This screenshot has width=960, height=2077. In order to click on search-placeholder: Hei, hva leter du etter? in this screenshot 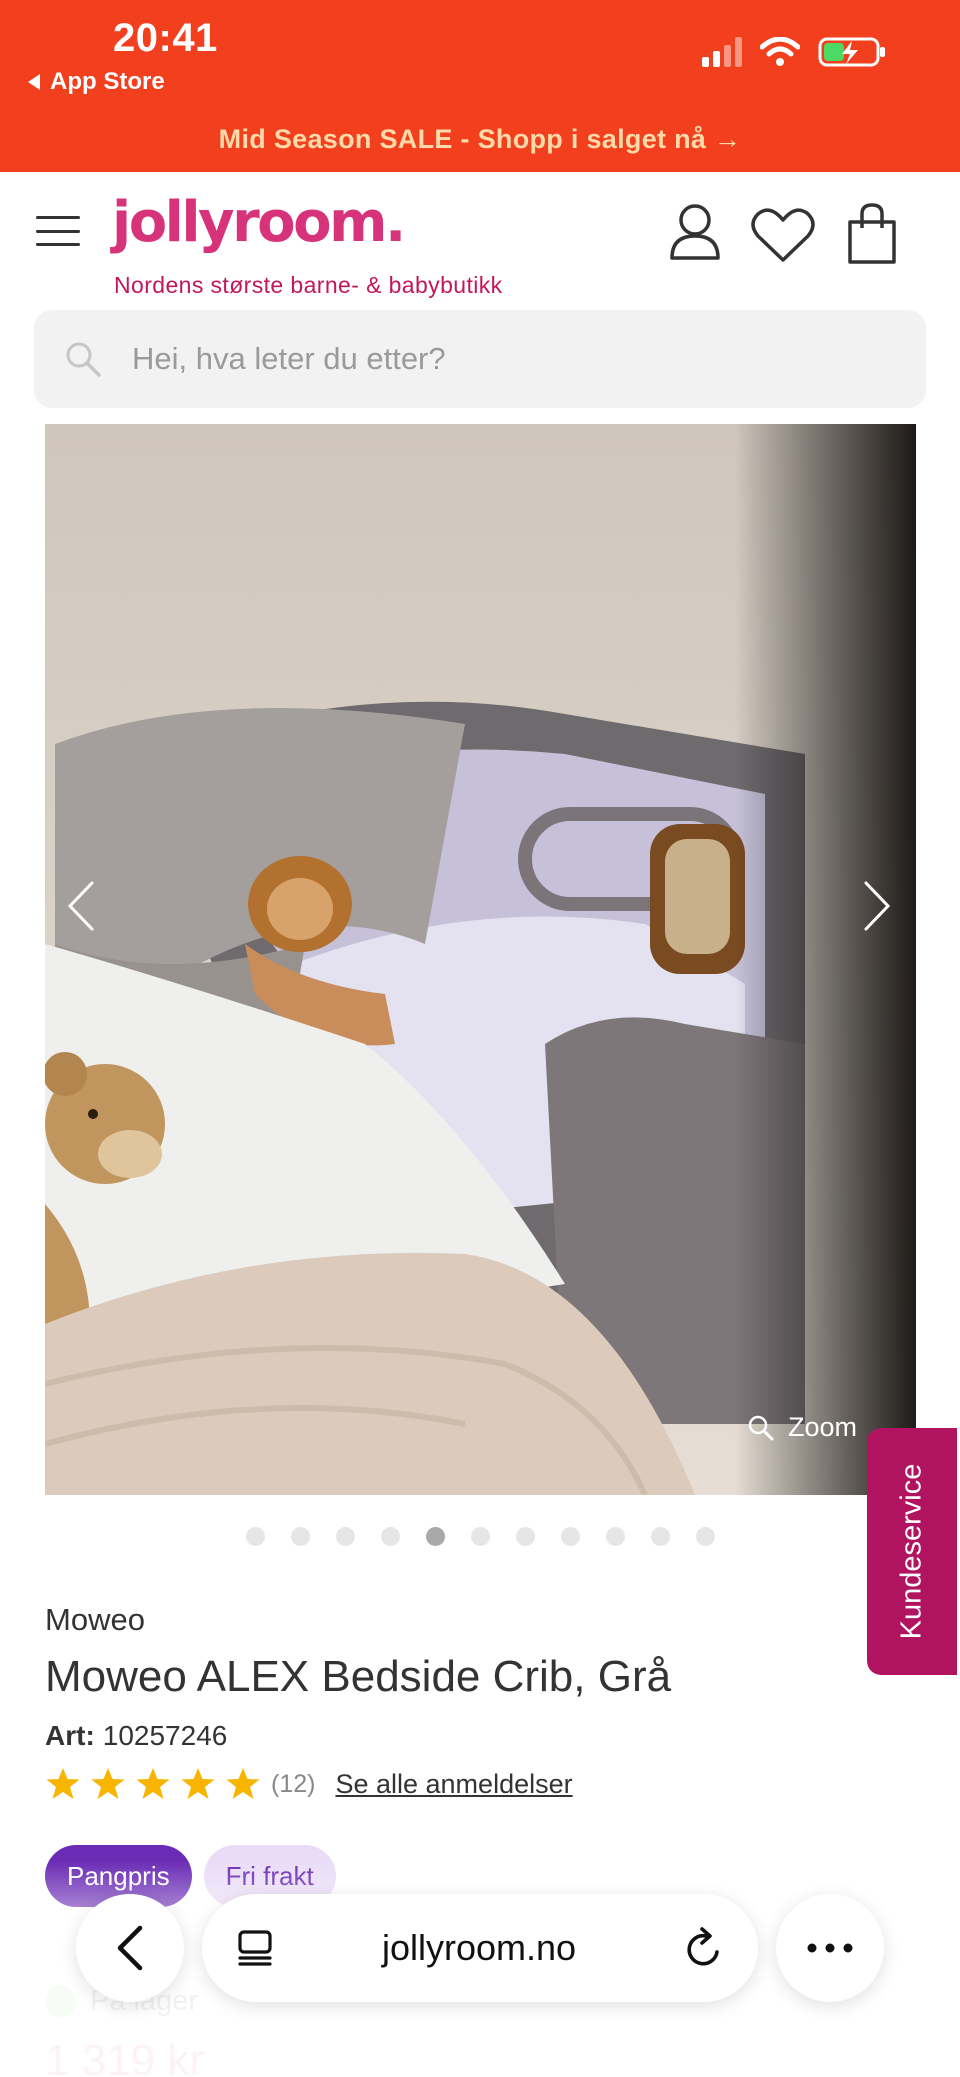, I will do `click(289, 358)`.